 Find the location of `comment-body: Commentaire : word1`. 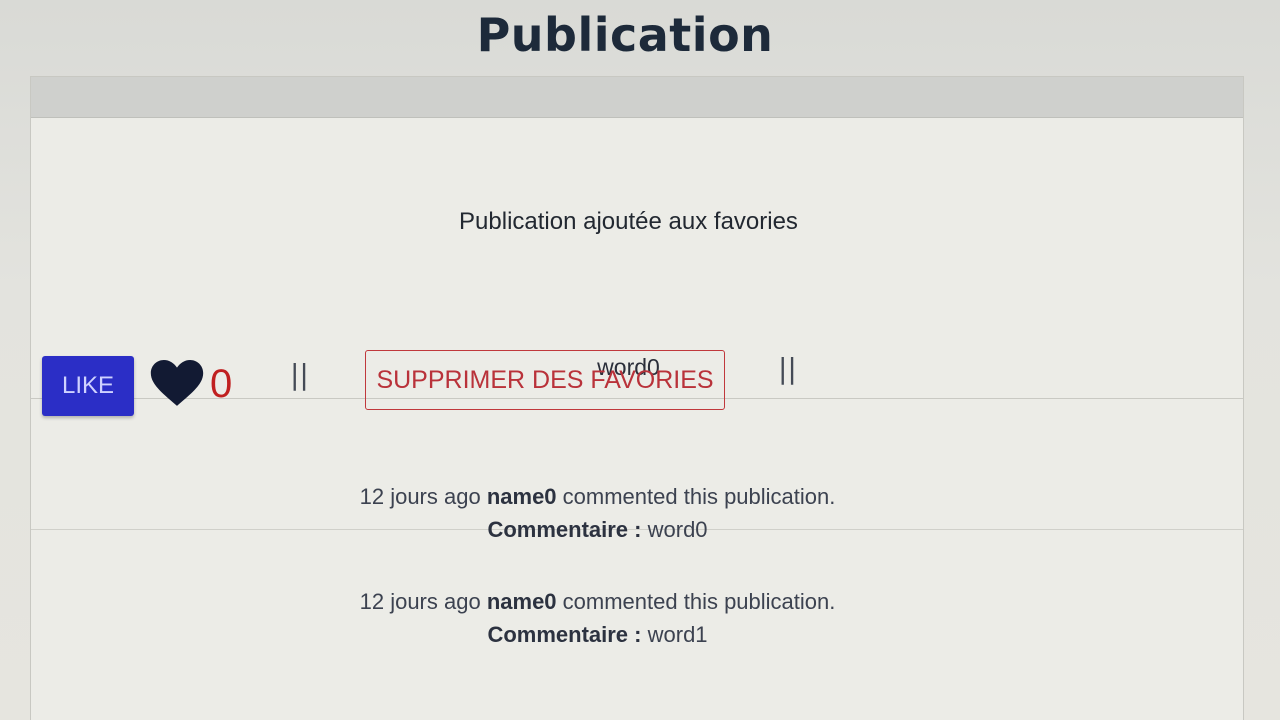

comment-body: Commentaire : word1 is located at coordinates (597, 635).